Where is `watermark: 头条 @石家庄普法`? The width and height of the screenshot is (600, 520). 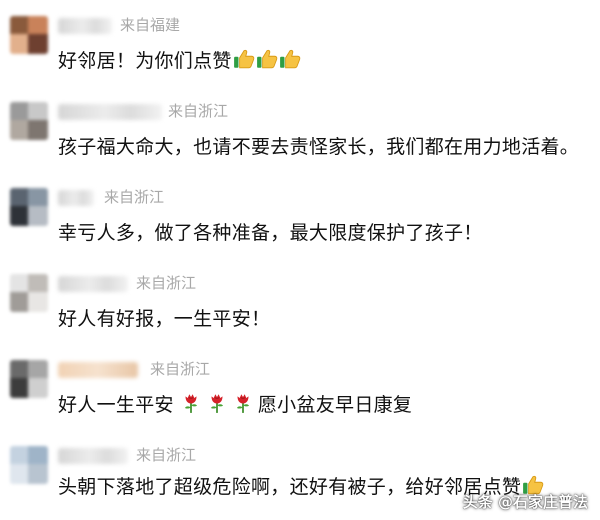
watermark: 头条 @石家庄普法 is located at coordinates (525, 502).